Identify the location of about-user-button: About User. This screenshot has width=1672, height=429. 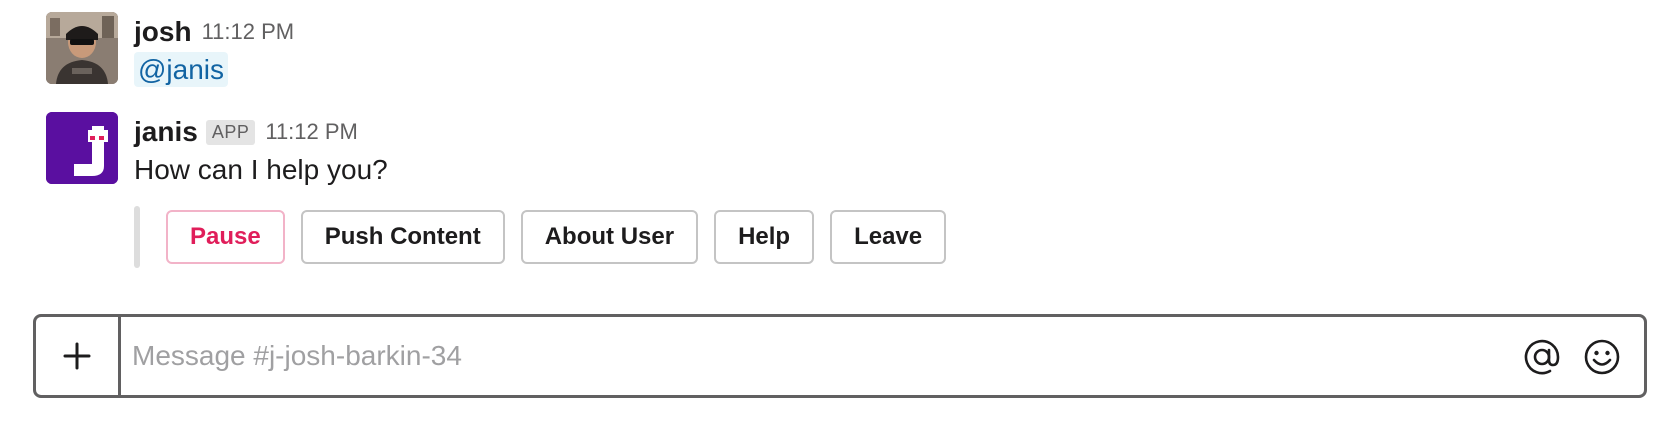
(609, 237).